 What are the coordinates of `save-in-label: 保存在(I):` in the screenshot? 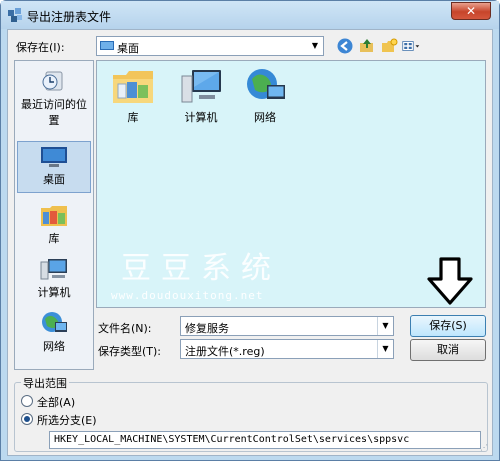 It's located at (40, 47).